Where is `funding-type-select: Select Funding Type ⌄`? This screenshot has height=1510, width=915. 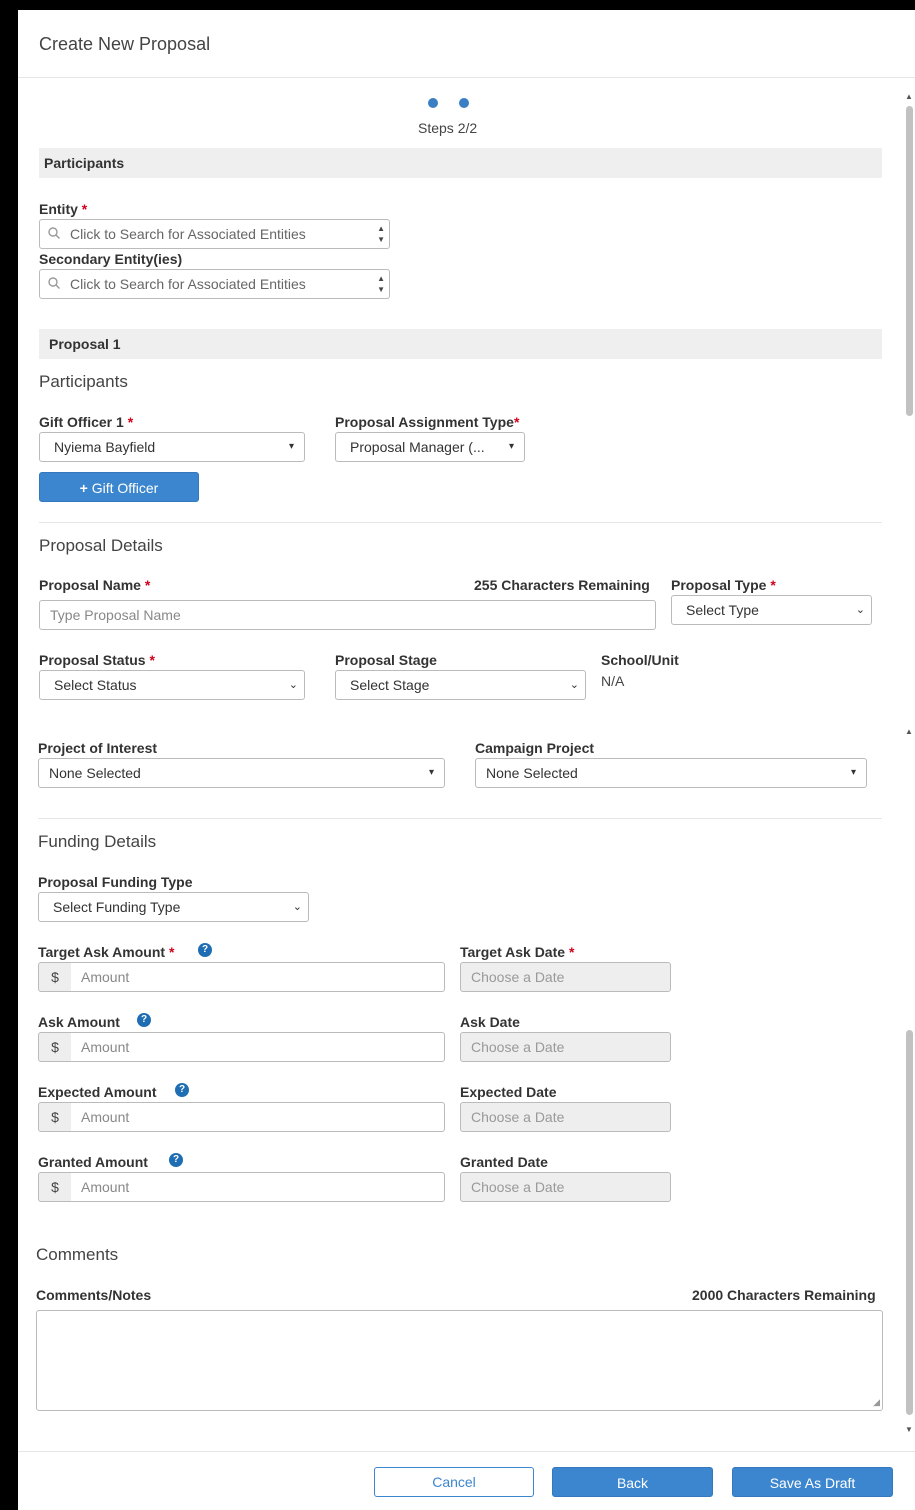 funding-type-select: Select Funding Type ⌄ is located at coordinates (173, 907).